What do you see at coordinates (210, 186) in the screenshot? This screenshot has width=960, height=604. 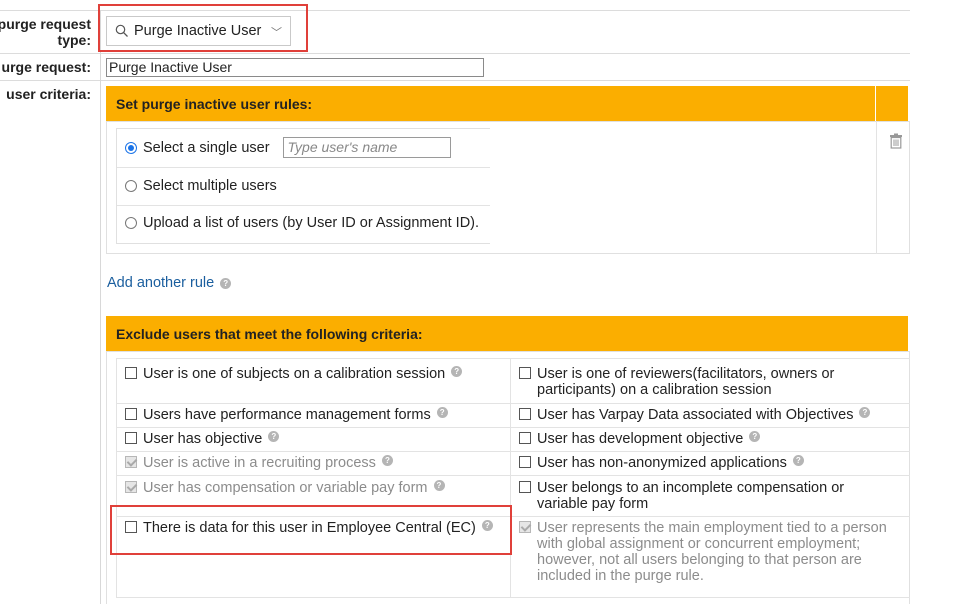 I see `option-multiple-users-label: Select multiple users` at bounding box center [210, 186].